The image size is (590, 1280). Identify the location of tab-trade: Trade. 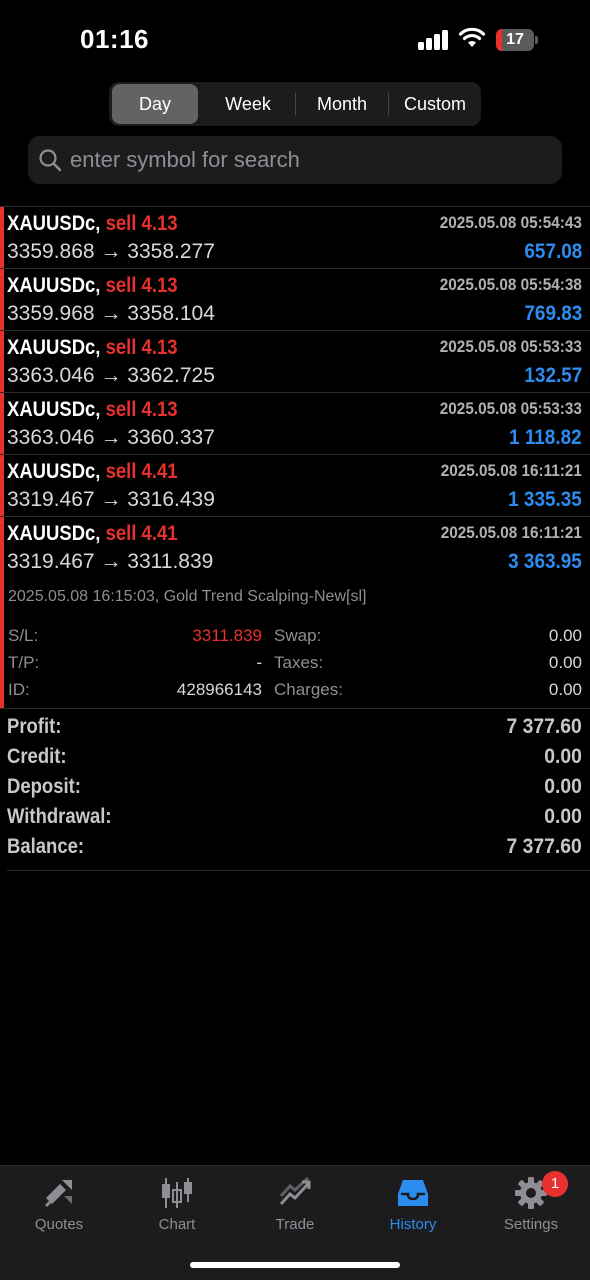
(295, 1206).